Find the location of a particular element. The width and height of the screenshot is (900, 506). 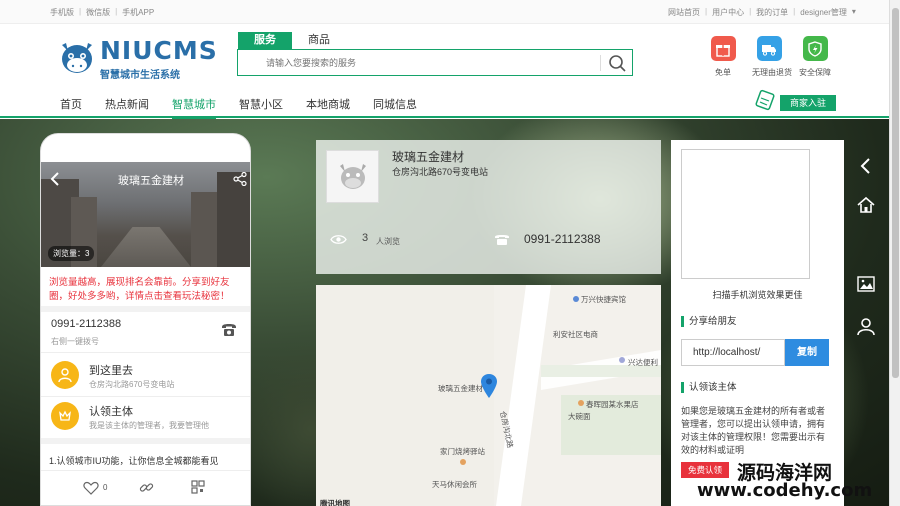

brand-name: NIUCMS is located at coordinates (159, 50).